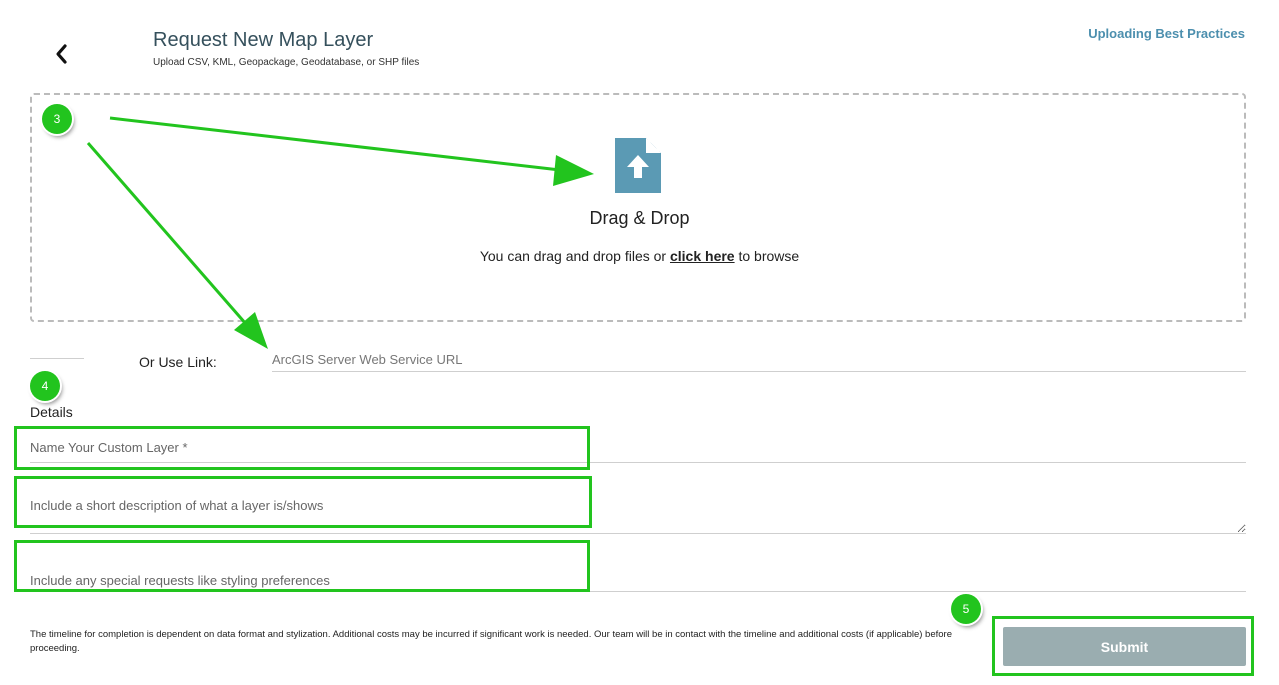 Image resolution: width=1279 pixels, height=685 pixels. What do you see at coordinates (638, 576) in the screenshot?
I see `special-requests-input` at bounding box center [638, 576].